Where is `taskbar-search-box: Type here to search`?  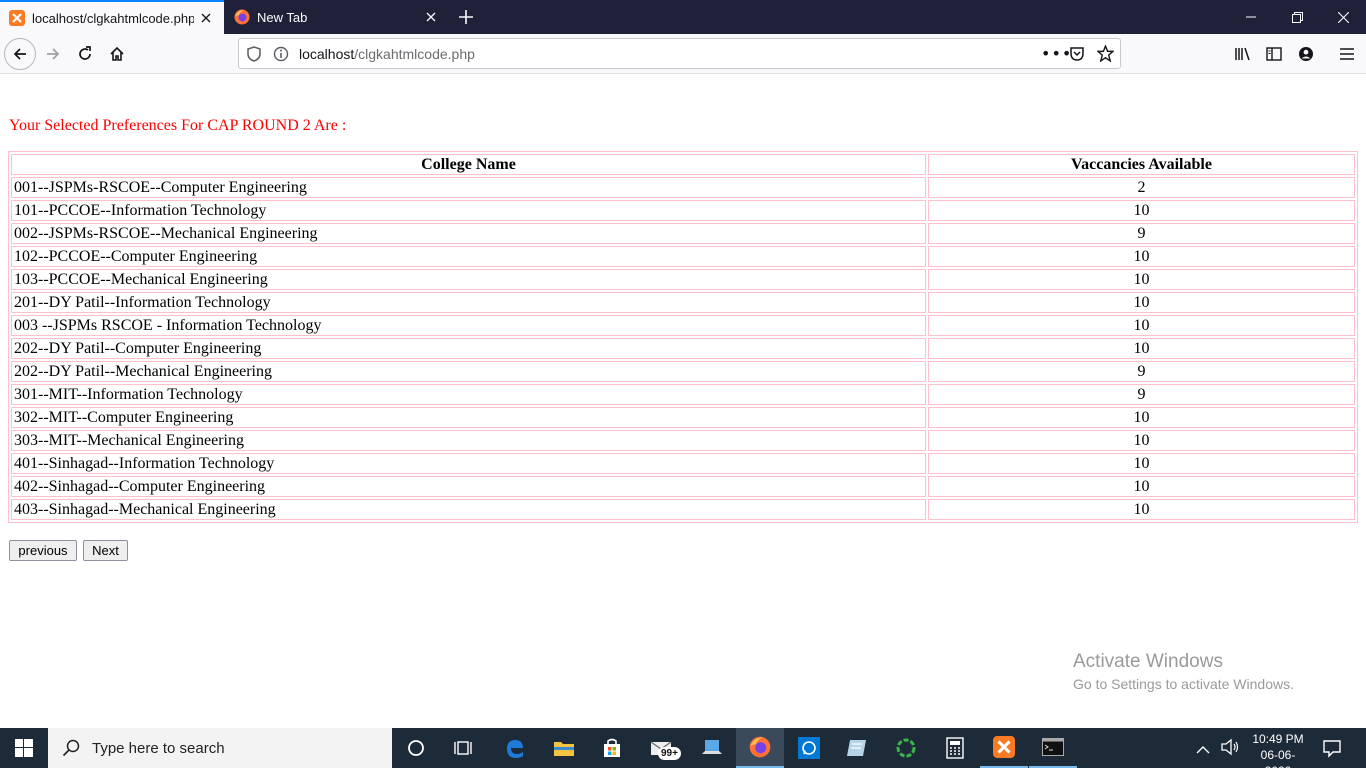
taskbar-search-box: Type here to search is located at coordinates (220, 748).